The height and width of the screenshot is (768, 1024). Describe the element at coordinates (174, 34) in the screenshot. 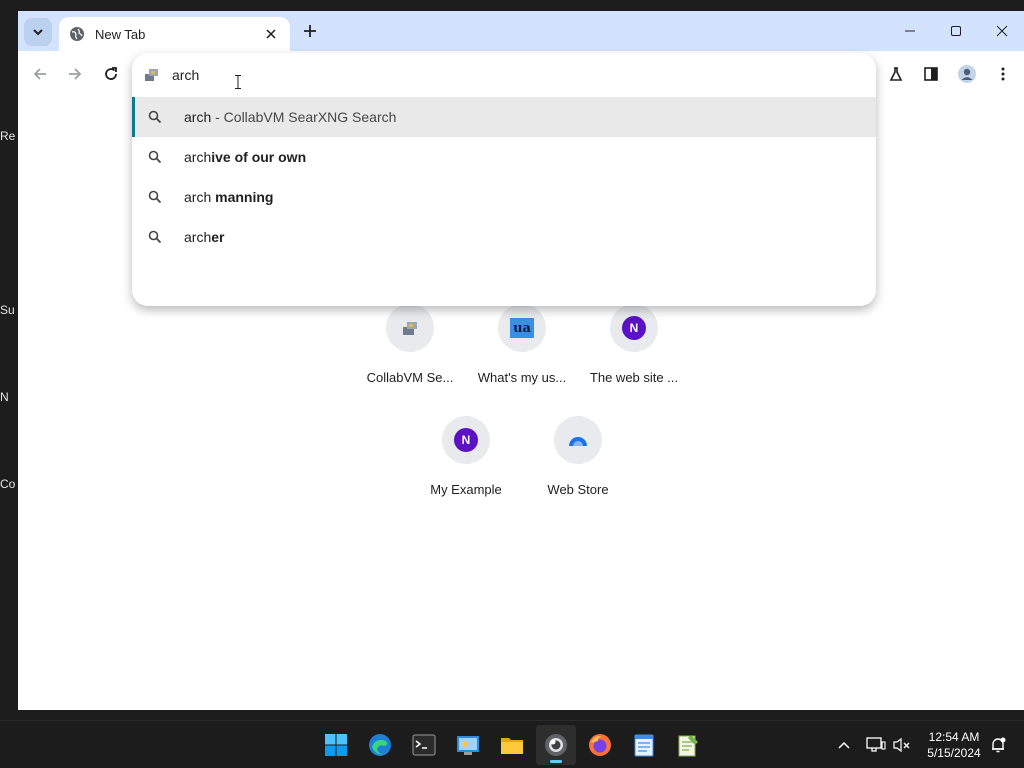

I see `tab-new-tab: New Tab` at that location.